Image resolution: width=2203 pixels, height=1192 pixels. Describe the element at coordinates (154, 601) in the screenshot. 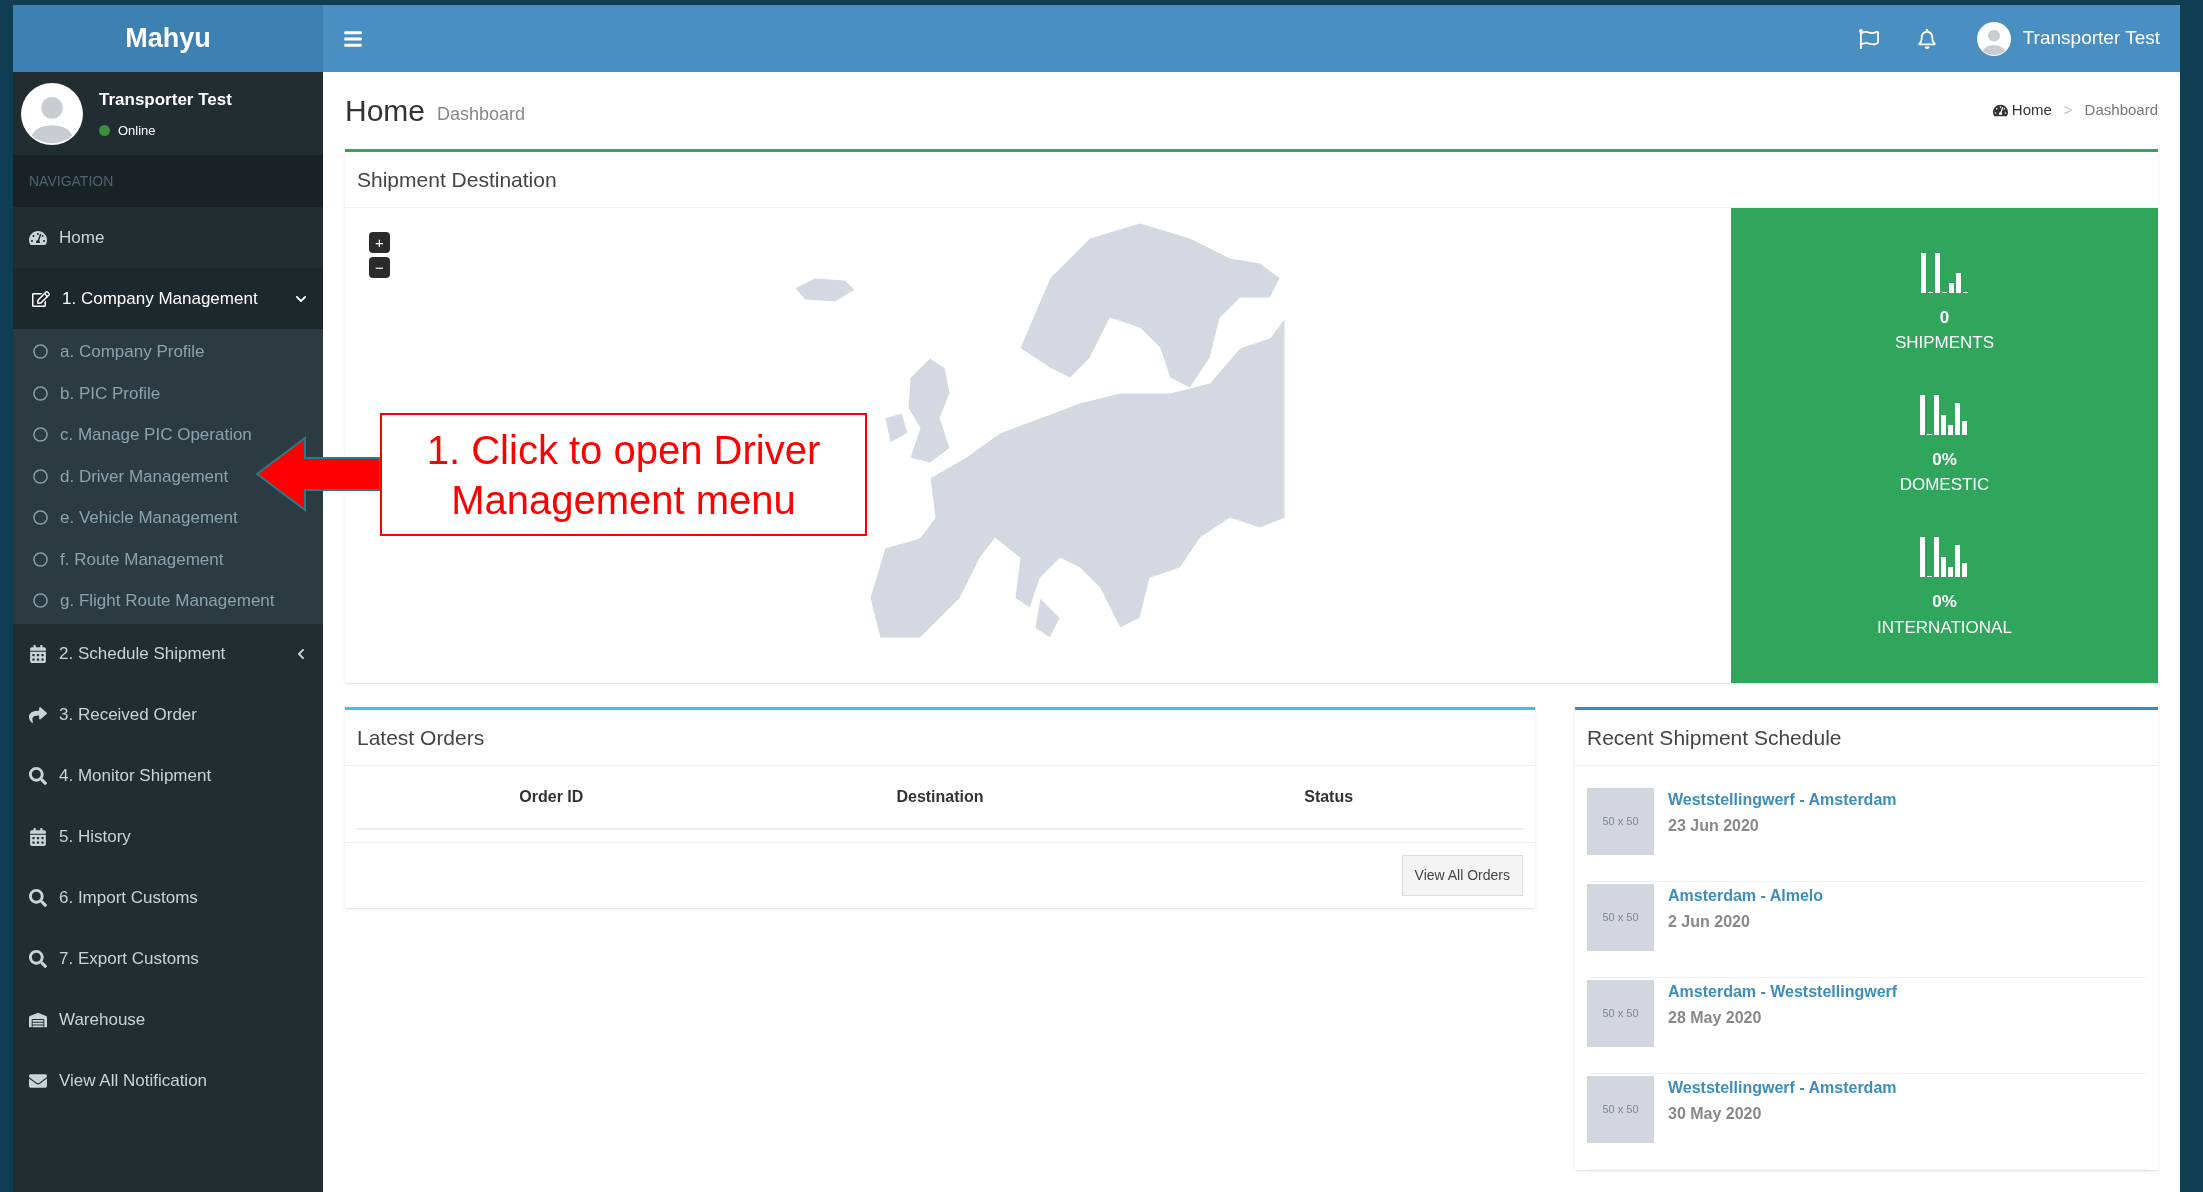

I see `submenu-item: g. Flight Route Management` at that location.